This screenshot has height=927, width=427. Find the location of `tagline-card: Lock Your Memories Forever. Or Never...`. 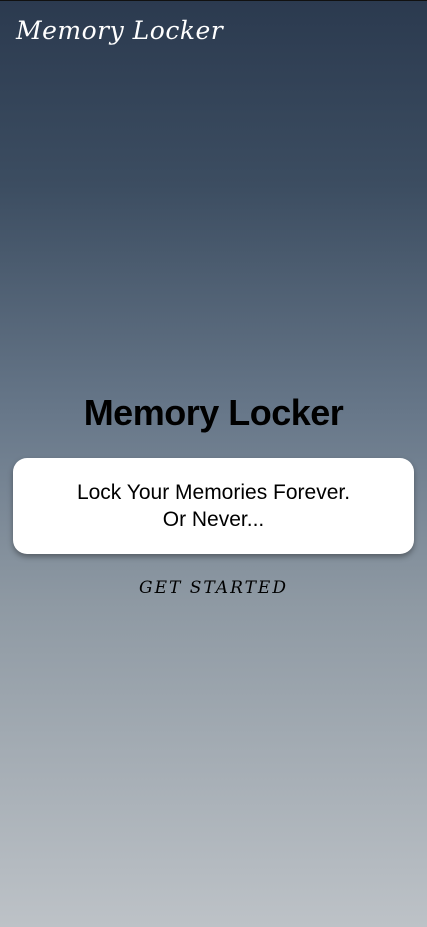

tagline-card: Lock Your Memories Forever. Or Never... is located at coordinates (213, 506).